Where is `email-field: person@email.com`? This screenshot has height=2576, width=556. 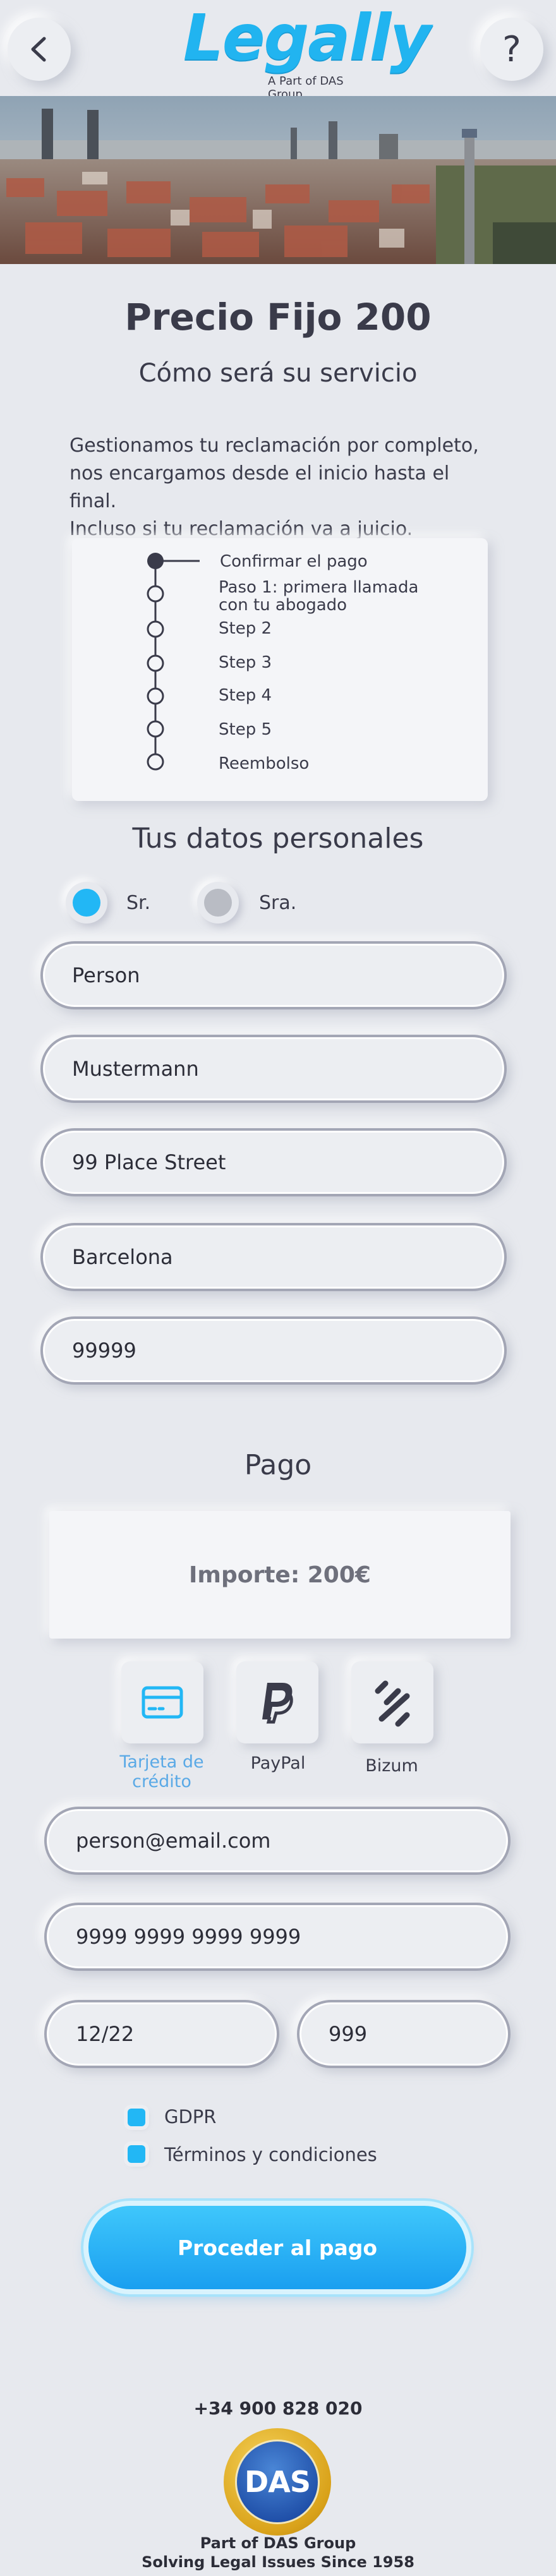
email-field: person@email.com is located at coordinates (277, 1841).